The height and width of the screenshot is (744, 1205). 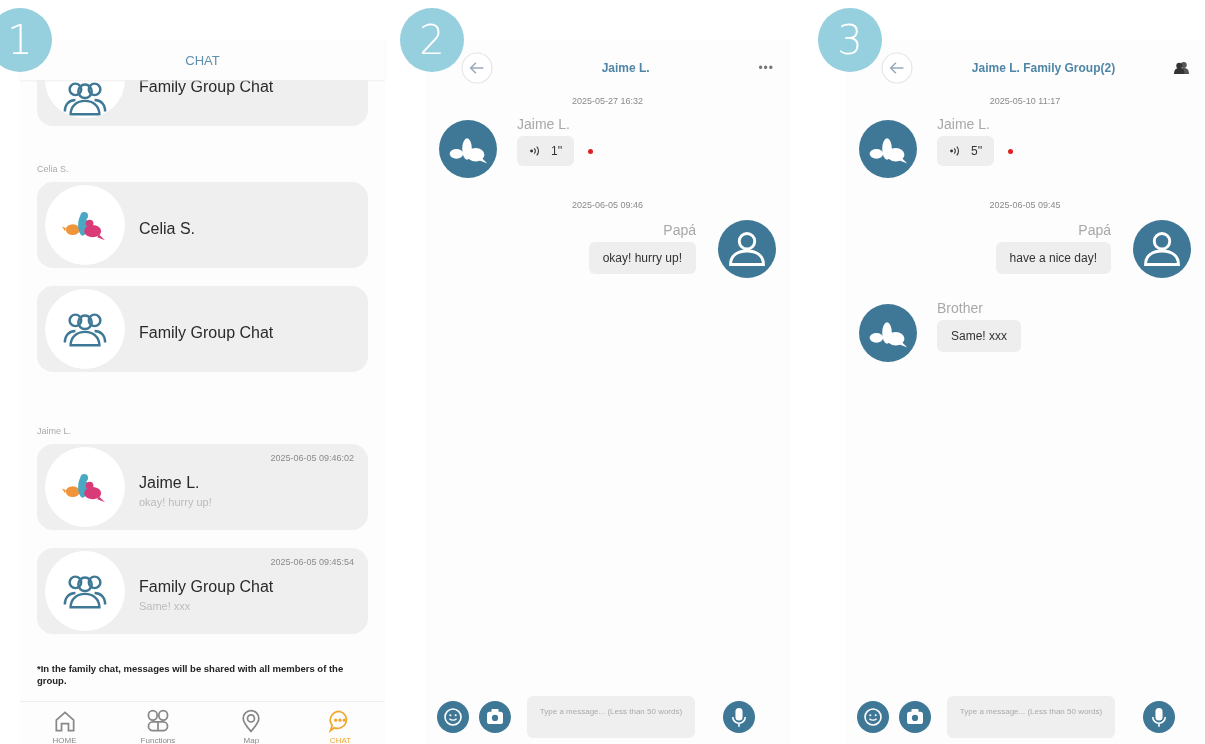 I want to click on more-button: •••, so click(x=766, y=68).